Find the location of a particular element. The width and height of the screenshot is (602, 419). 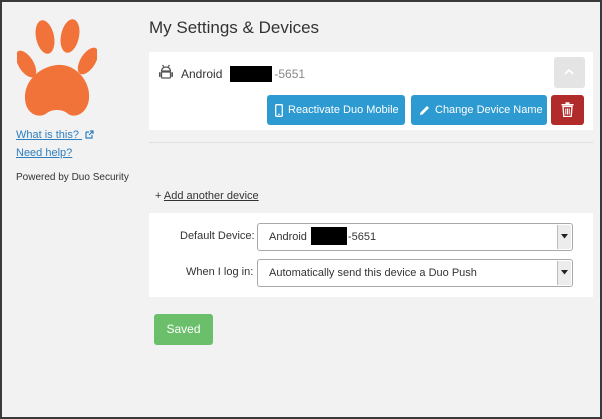

section-divider is located at coordinates (371, 142).